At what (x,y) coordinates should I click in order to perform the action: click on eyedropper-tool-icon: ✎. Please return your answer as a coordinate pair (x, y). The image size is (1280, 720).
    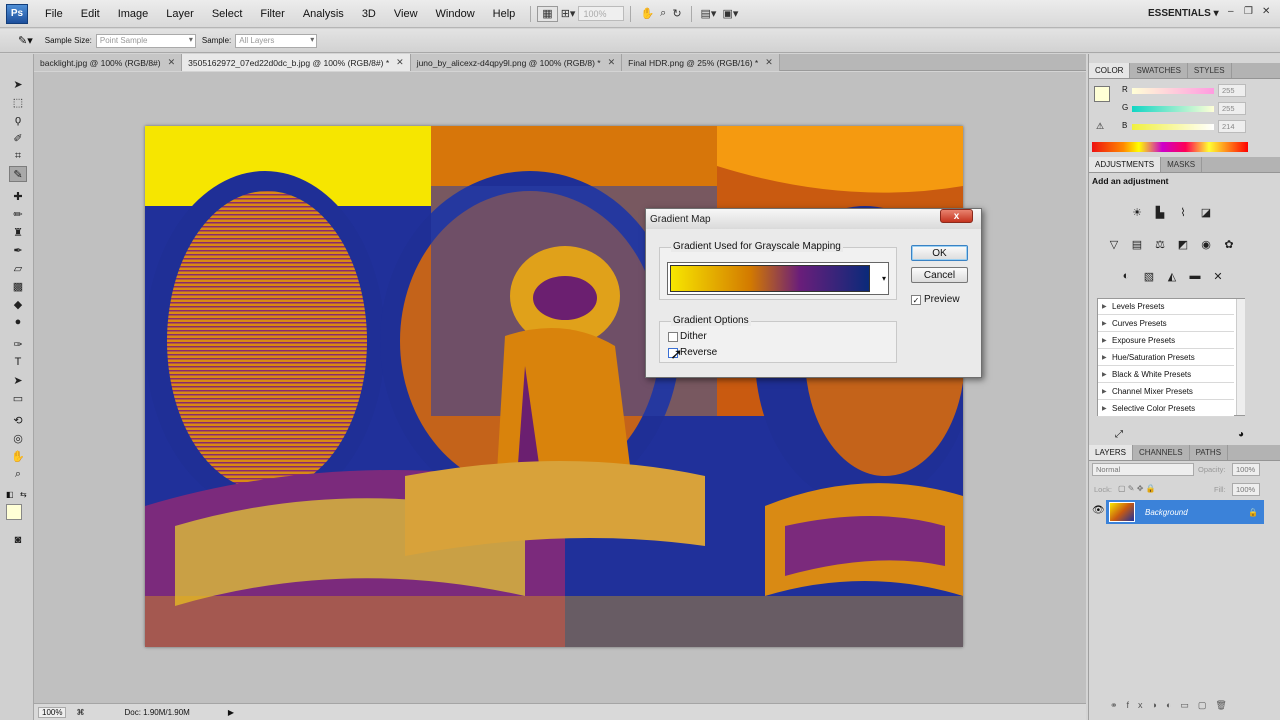
    Looking at the image, I should click on (18, 174).